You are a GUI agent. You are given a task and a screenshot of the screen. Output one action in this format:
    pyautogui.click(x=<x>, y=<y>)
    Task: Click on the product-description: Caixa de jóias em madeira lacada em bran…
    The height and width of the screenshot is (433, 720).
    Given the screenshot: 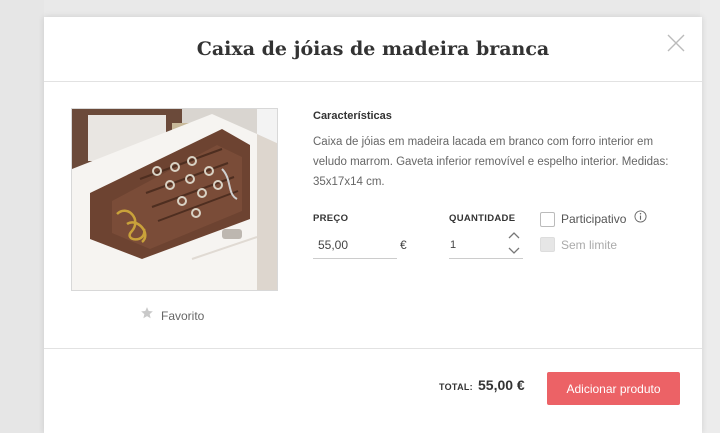 What is the action you would take?
    pyautogui.click(x=491, y=162)
    